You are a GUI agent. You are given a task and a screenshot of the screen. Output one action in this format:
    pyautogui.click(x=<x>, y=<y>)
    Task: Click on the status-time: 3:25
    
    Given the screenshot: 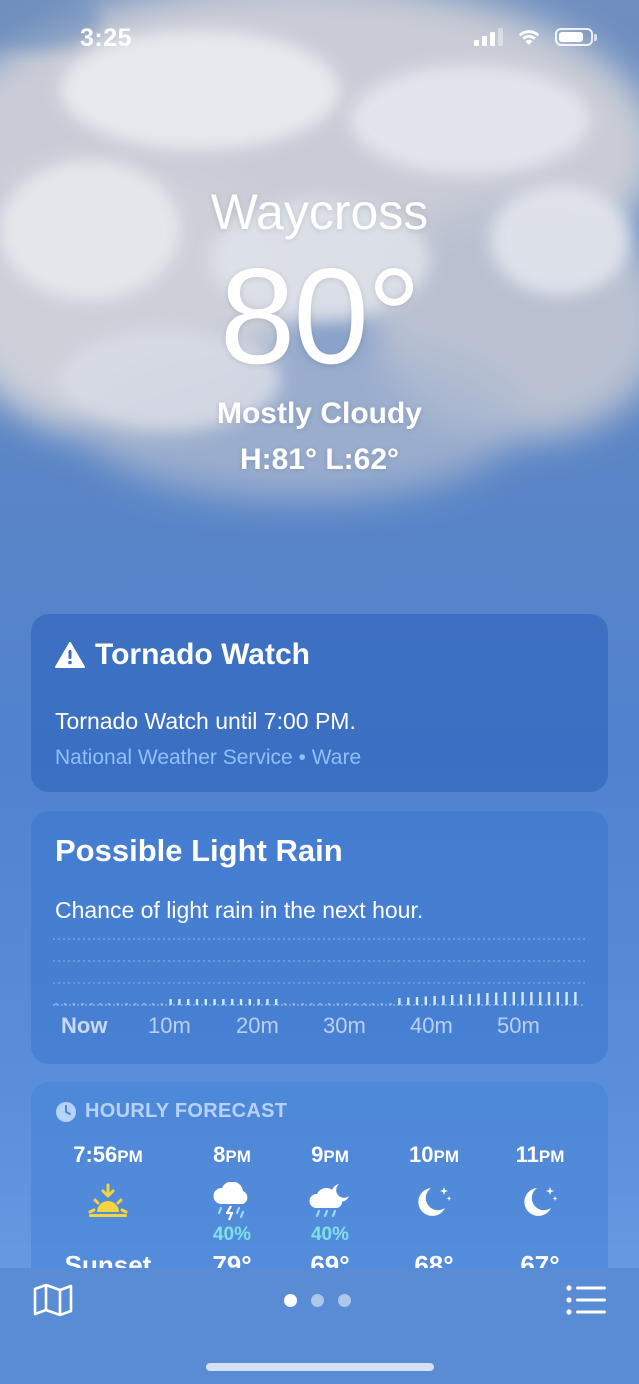 What is the action you would take?
    pyautogui.click(x=106, y=38)
    